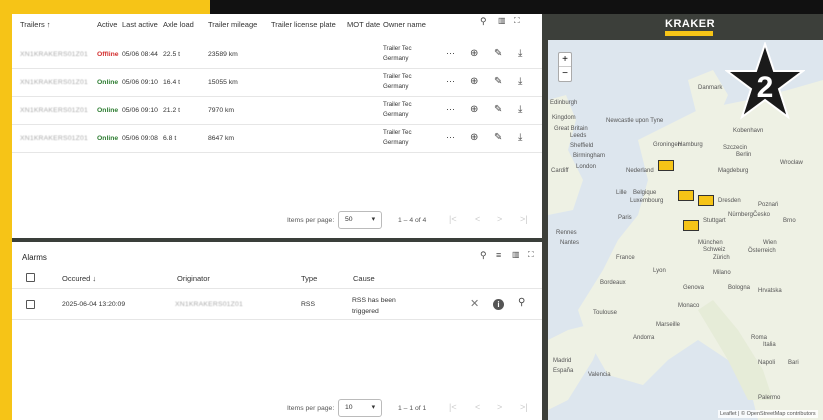 This screenshot has width=823, height=420. Describe the element at coordinates (565, 60) in the screenshot. I see `zoom-in-button: +` at that location.